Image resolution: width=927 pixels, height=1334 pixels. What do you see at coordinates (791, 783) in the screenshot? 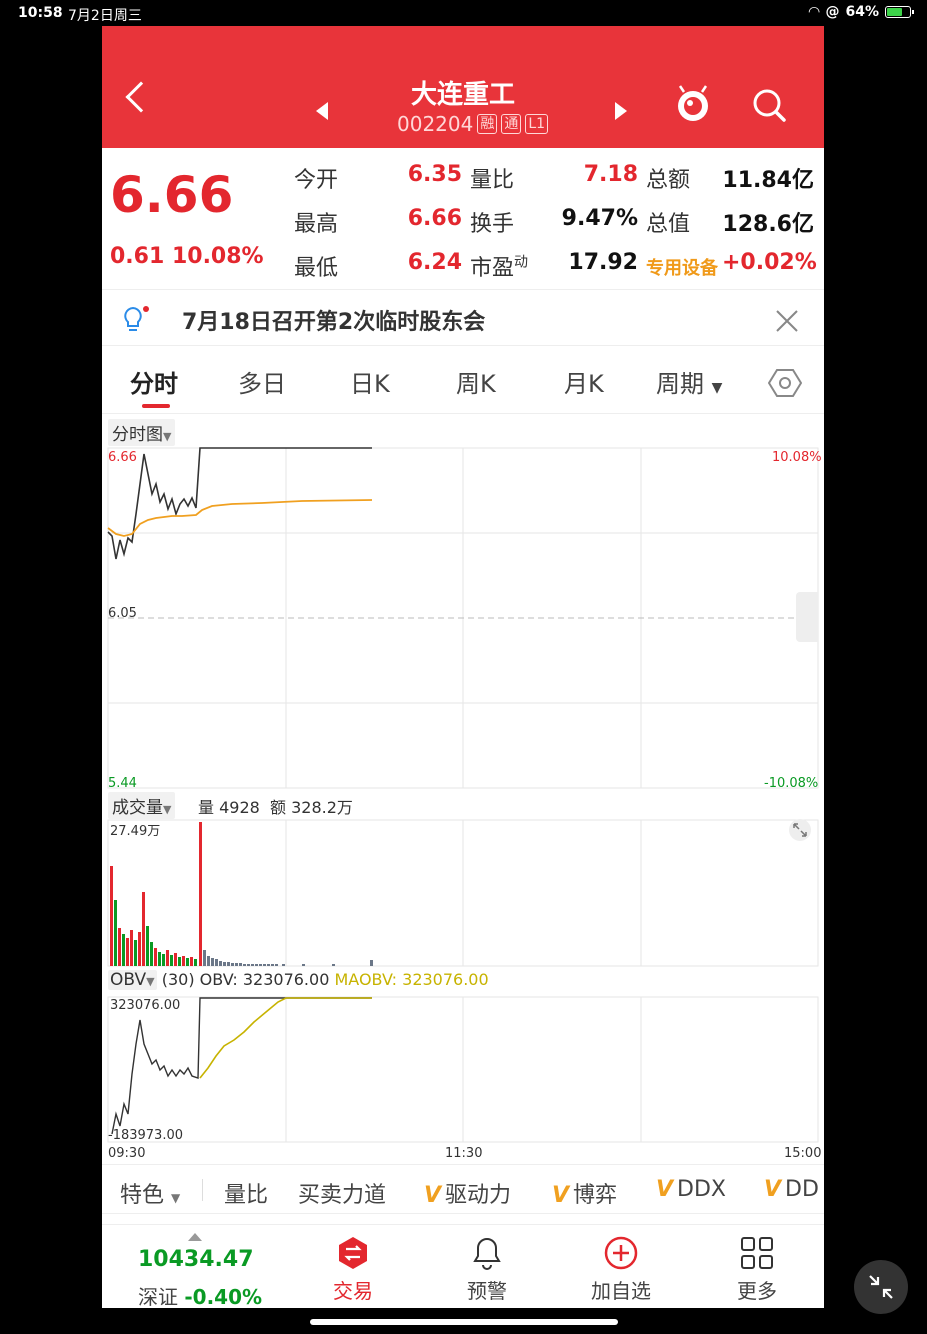
I see `pct-bottom-label: -10.08%` at bounding box center [791, 783].